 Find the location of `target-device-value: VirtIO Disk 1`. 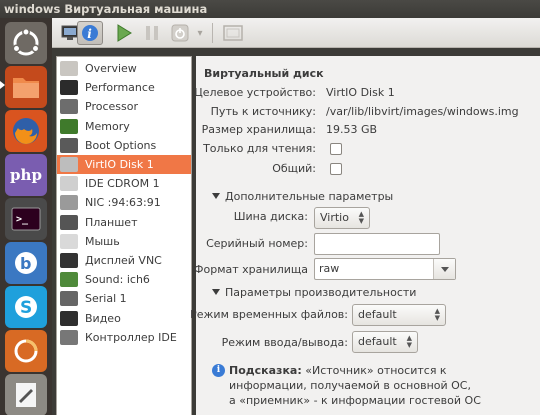

target-device-value: VirtIO Disk 1 is located at coordinates (360, 92).